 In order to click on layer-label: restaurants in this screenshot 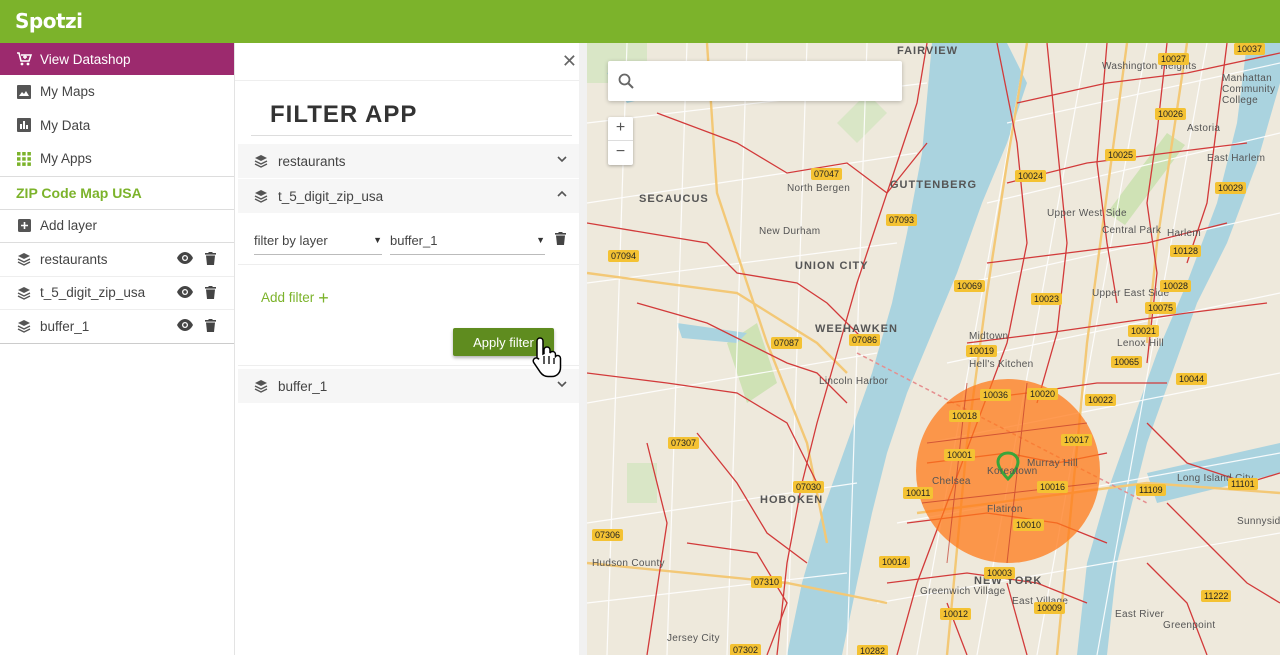, I will do `click(74, 259)`.